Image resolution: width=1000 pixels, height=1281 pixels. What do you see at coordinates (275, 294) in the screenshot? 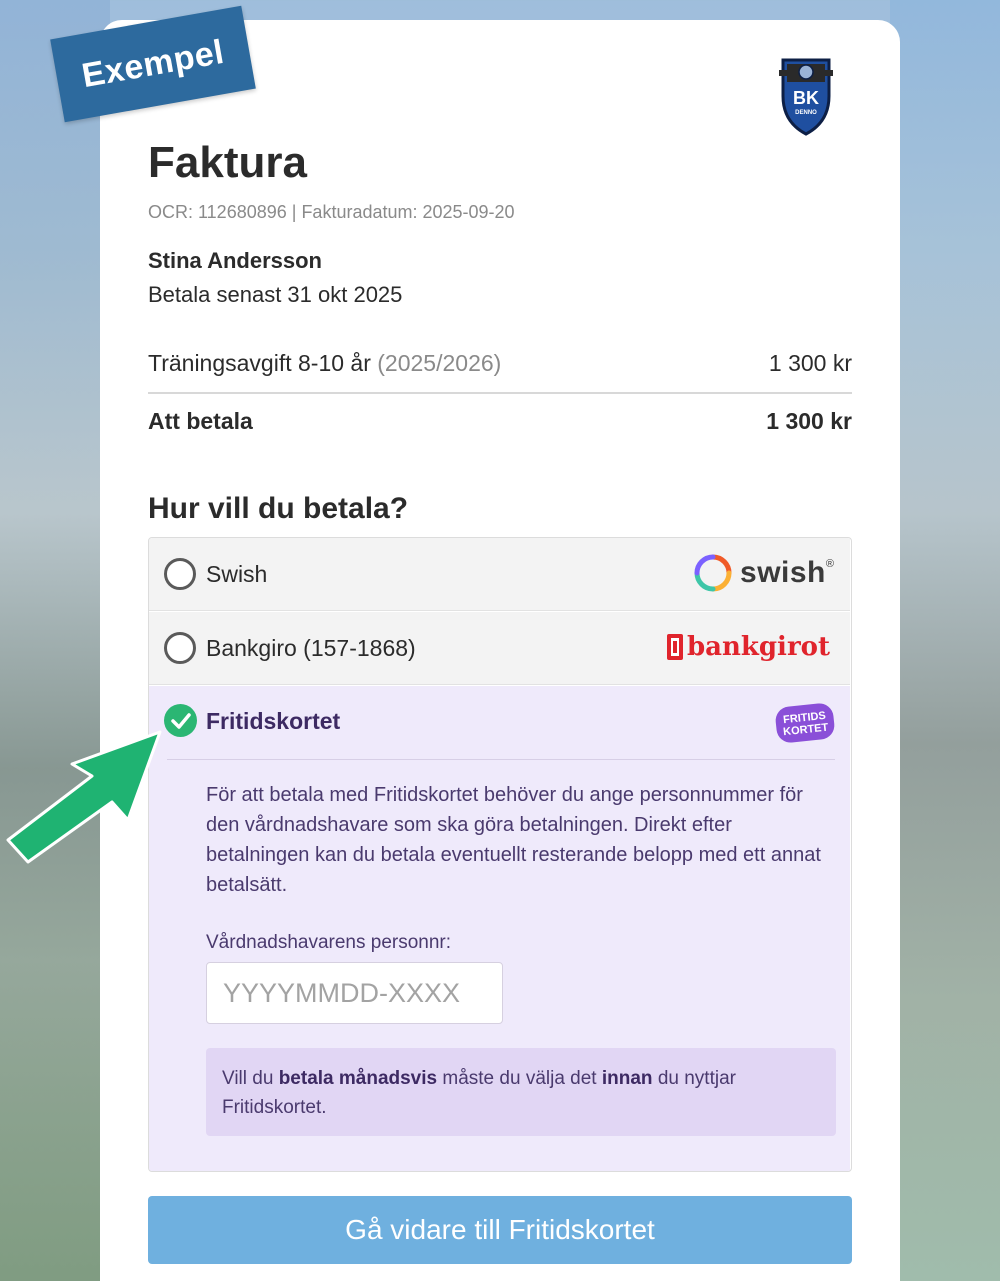
I see `due-date: Betala senast 31 okt 2025` at bounding box center [275, 294].